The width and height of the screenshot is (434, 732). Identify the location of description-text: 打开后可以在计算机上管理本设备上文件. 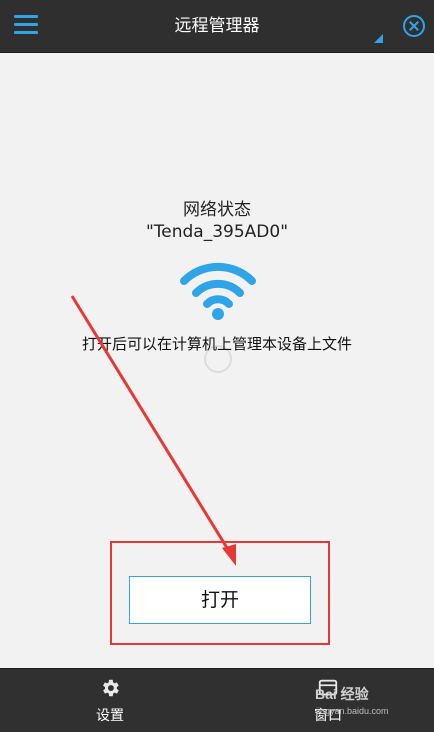
(216, 344).